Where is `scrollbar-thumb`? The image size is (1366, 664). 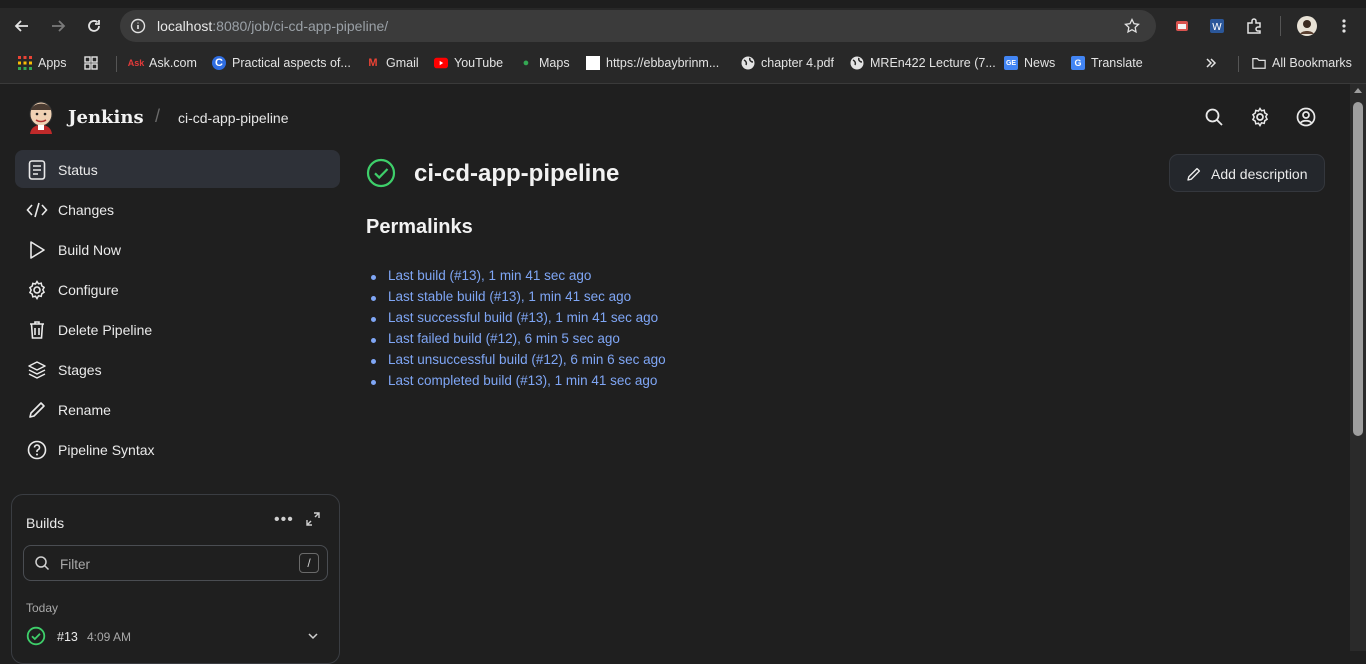
scrollbar-thumb is located at coordinates (1358, 269).